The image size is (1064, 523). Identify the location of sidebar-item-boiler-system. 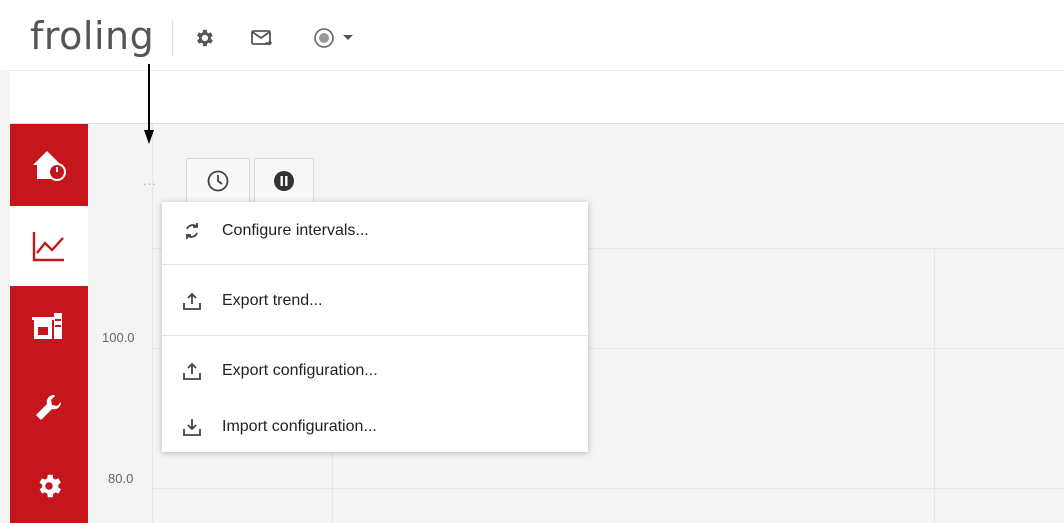
(49, 327).